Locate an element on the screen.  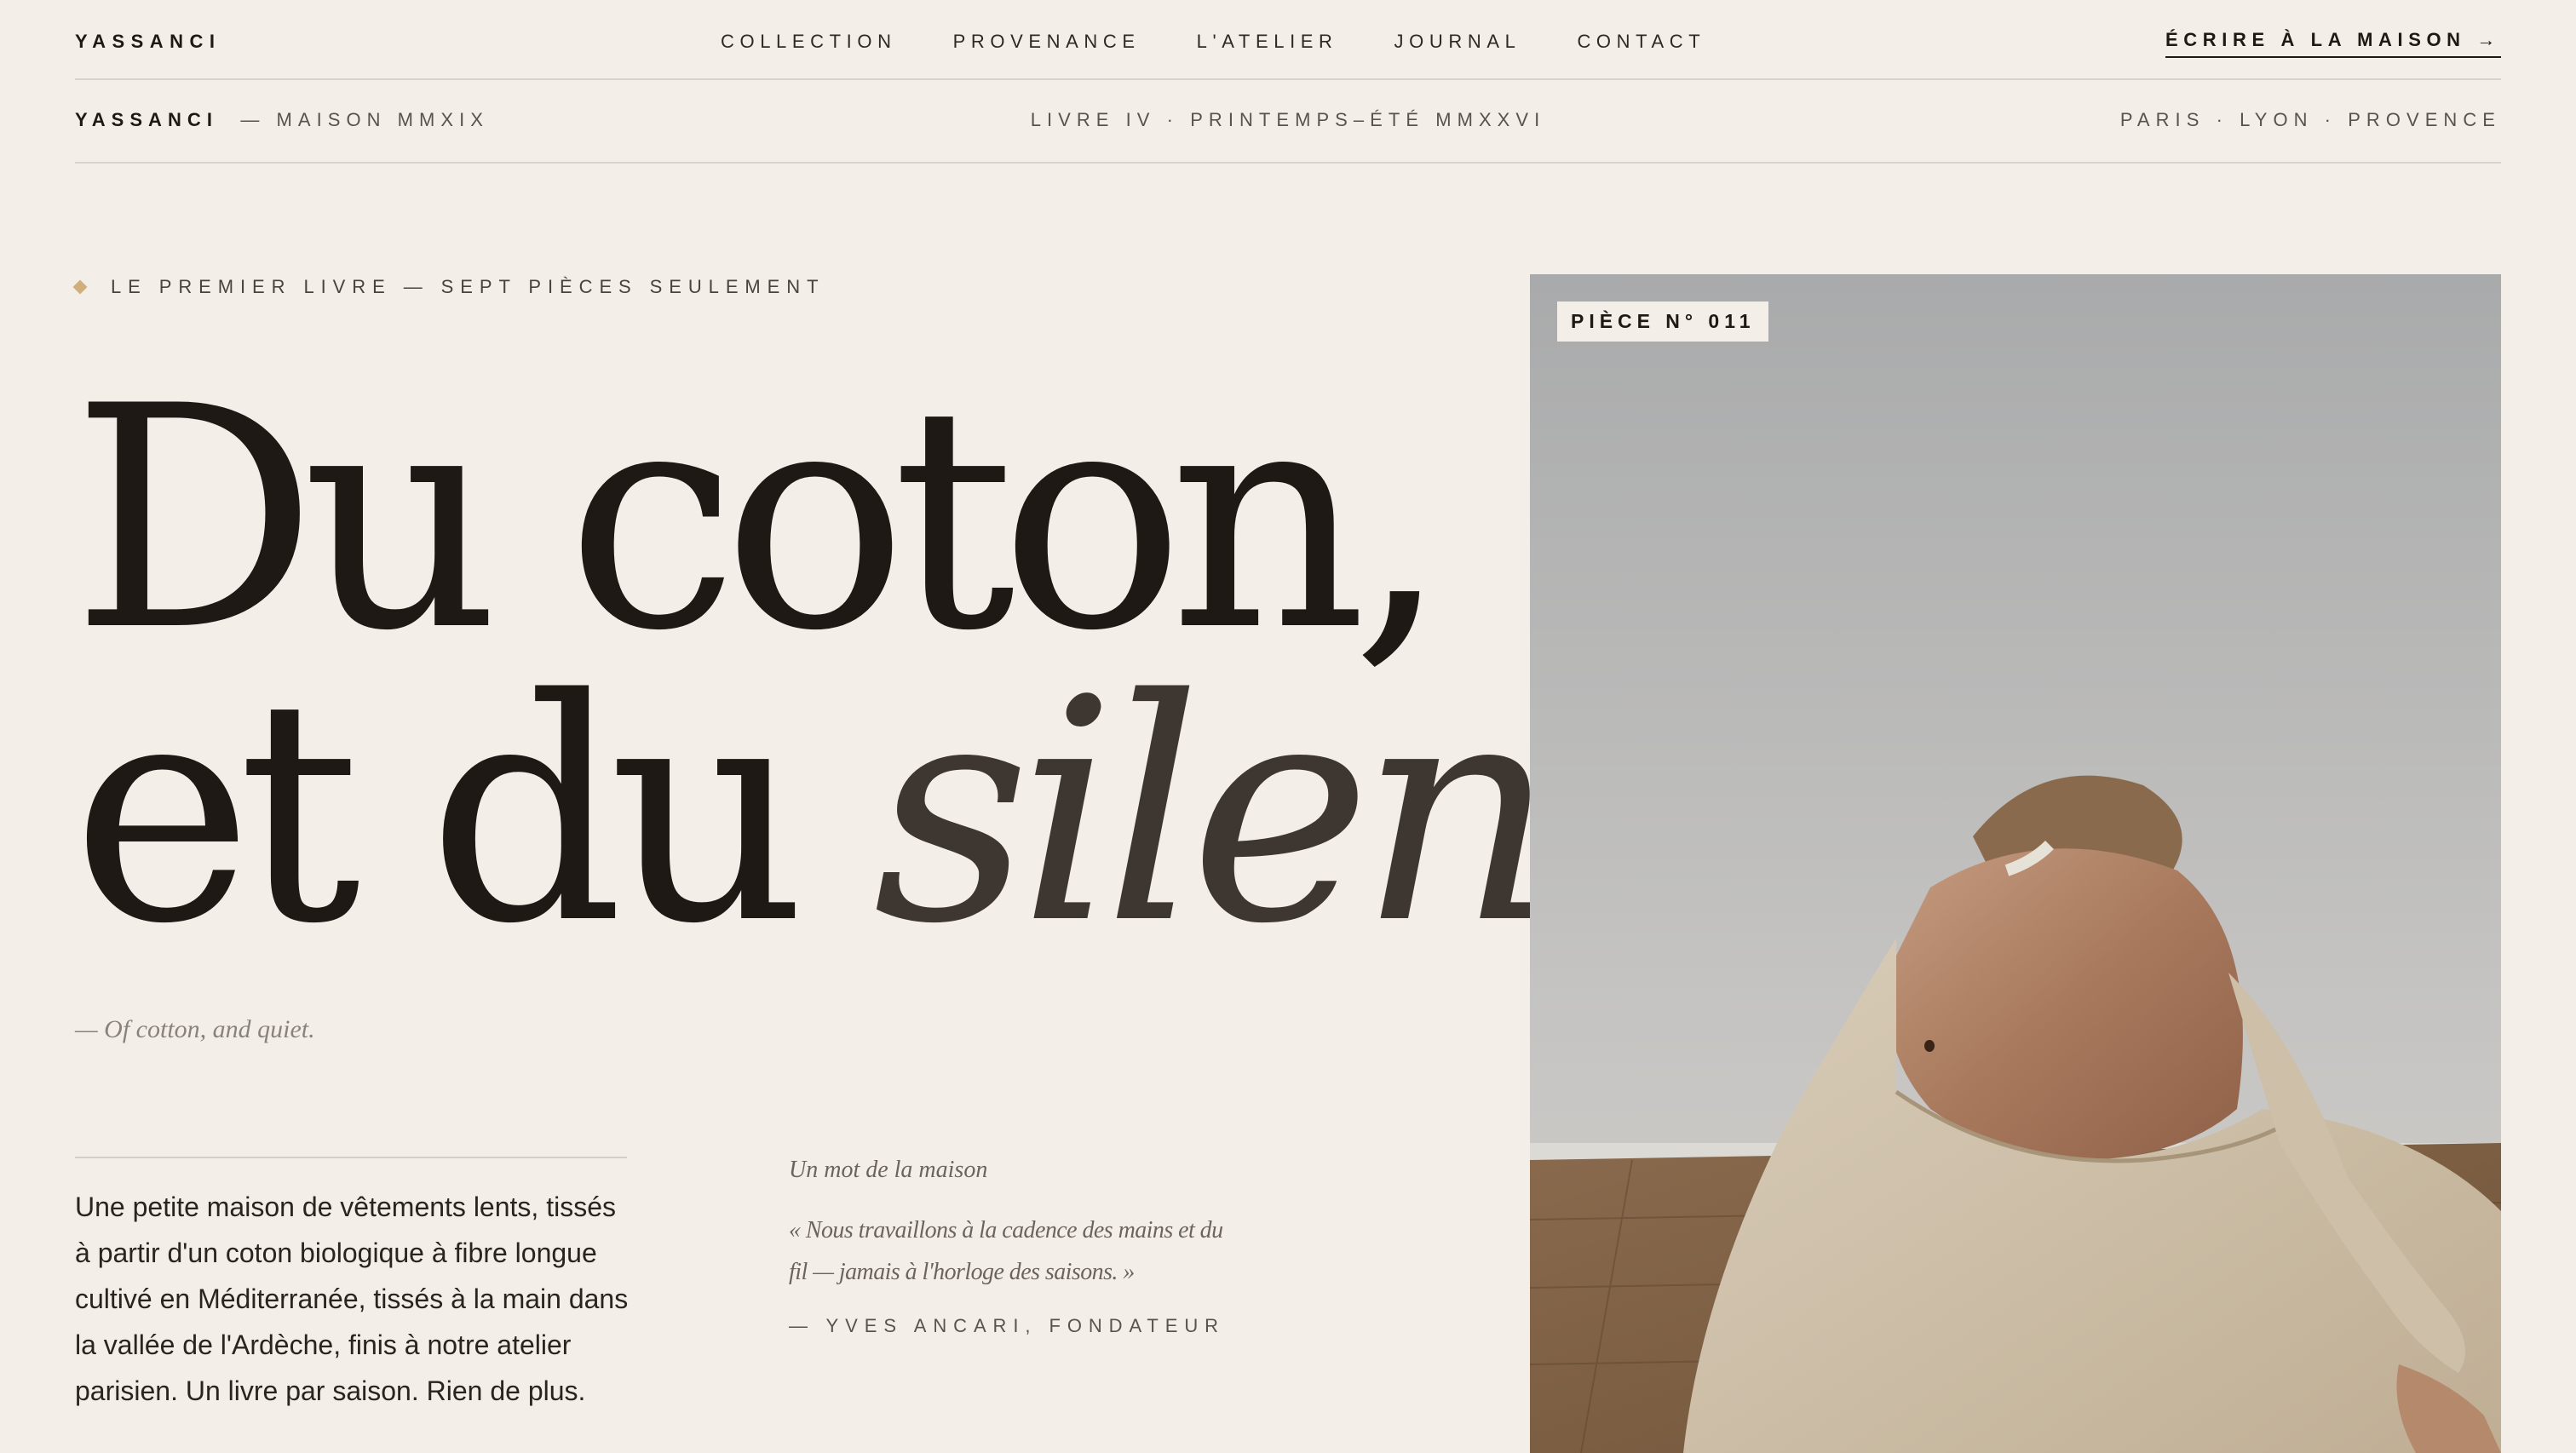
nav-item-collection: COLLECTION is located at coordinates (809, 42).